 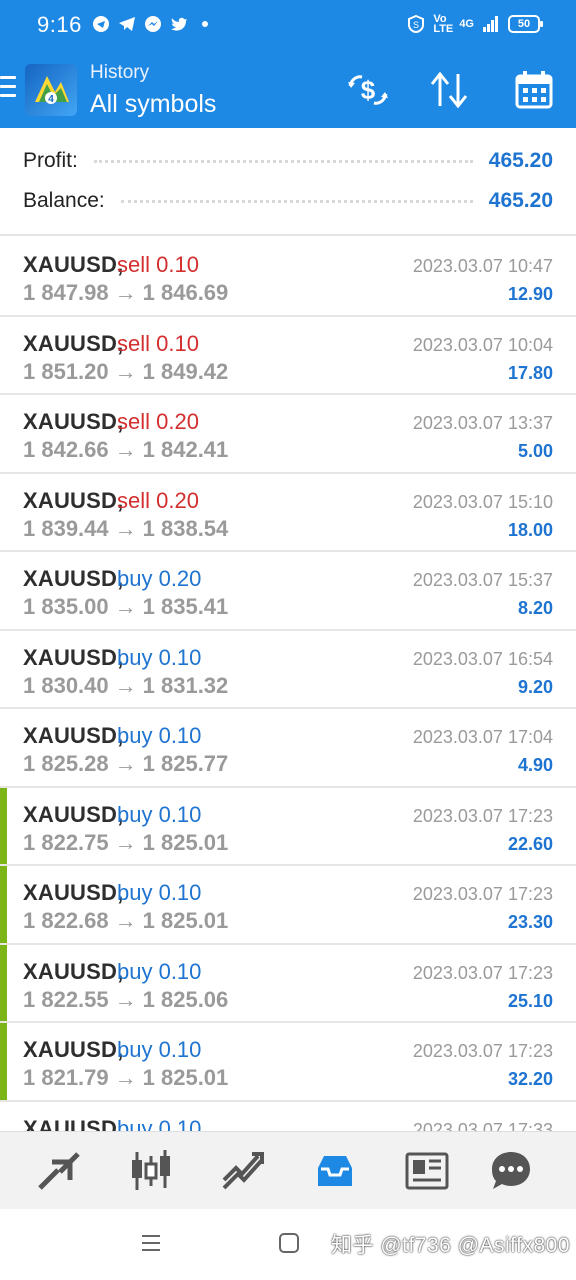 What do you see at coordinates (443, 24) in the screenshot?
I see `volte-indicator: Vo LTE` at bounding box center [443, 24].